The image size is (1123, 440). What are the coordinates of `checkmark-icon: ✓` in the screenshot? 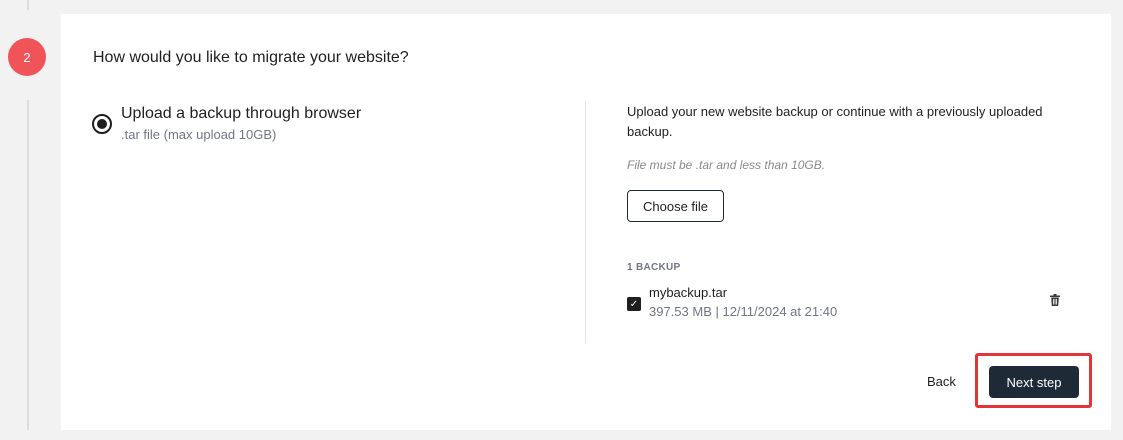 It's located at (634, 304).